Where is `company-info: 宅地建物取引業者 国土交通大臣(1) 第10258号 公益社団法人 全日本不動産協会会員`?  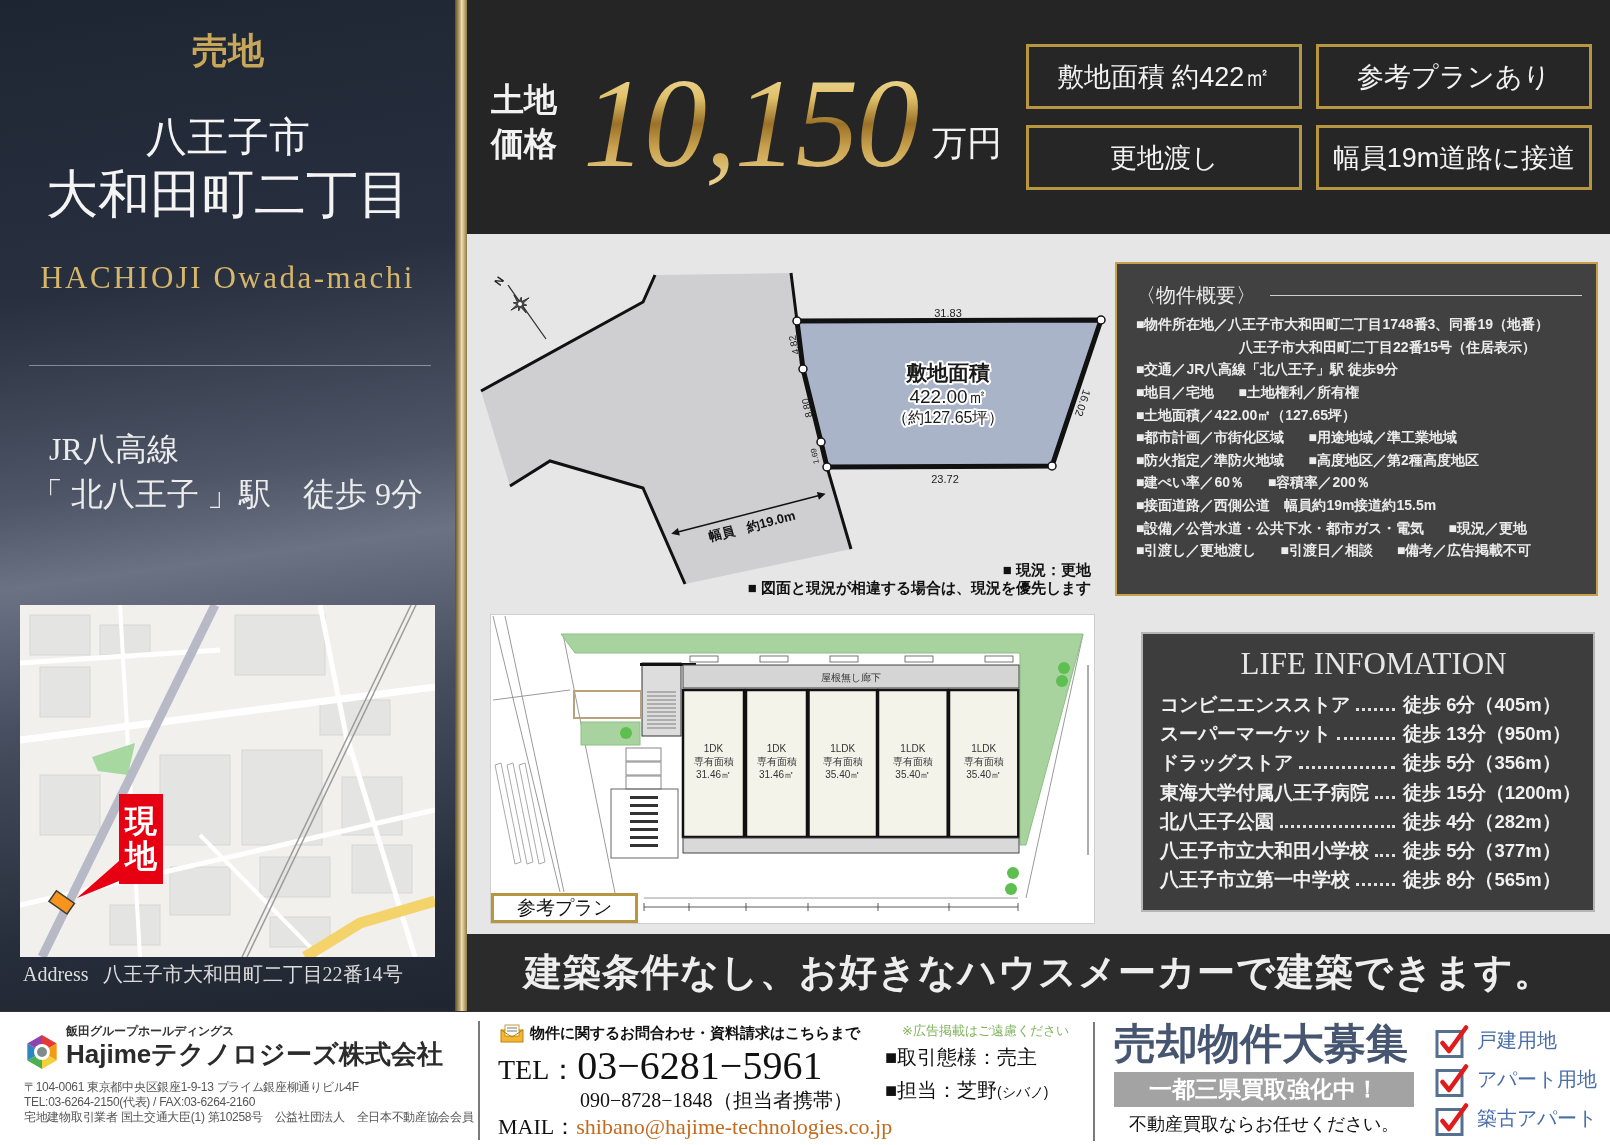
company-info: 宅地建物取引業者 国土交通大臣(1) 第10258号 公益社団法人 全日本不動産協会会員 is located at coordinates (249, 1117).